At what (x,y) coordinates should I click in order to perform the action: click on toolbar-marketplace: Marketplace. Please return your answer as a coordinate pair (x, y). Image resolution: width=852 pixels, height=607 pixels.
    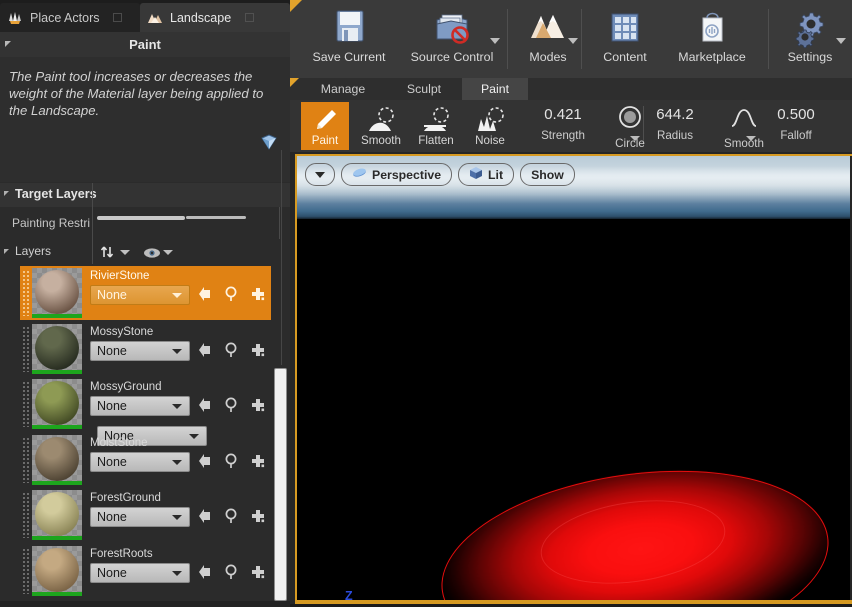
    Looking at the image, I should click on (712, 39).